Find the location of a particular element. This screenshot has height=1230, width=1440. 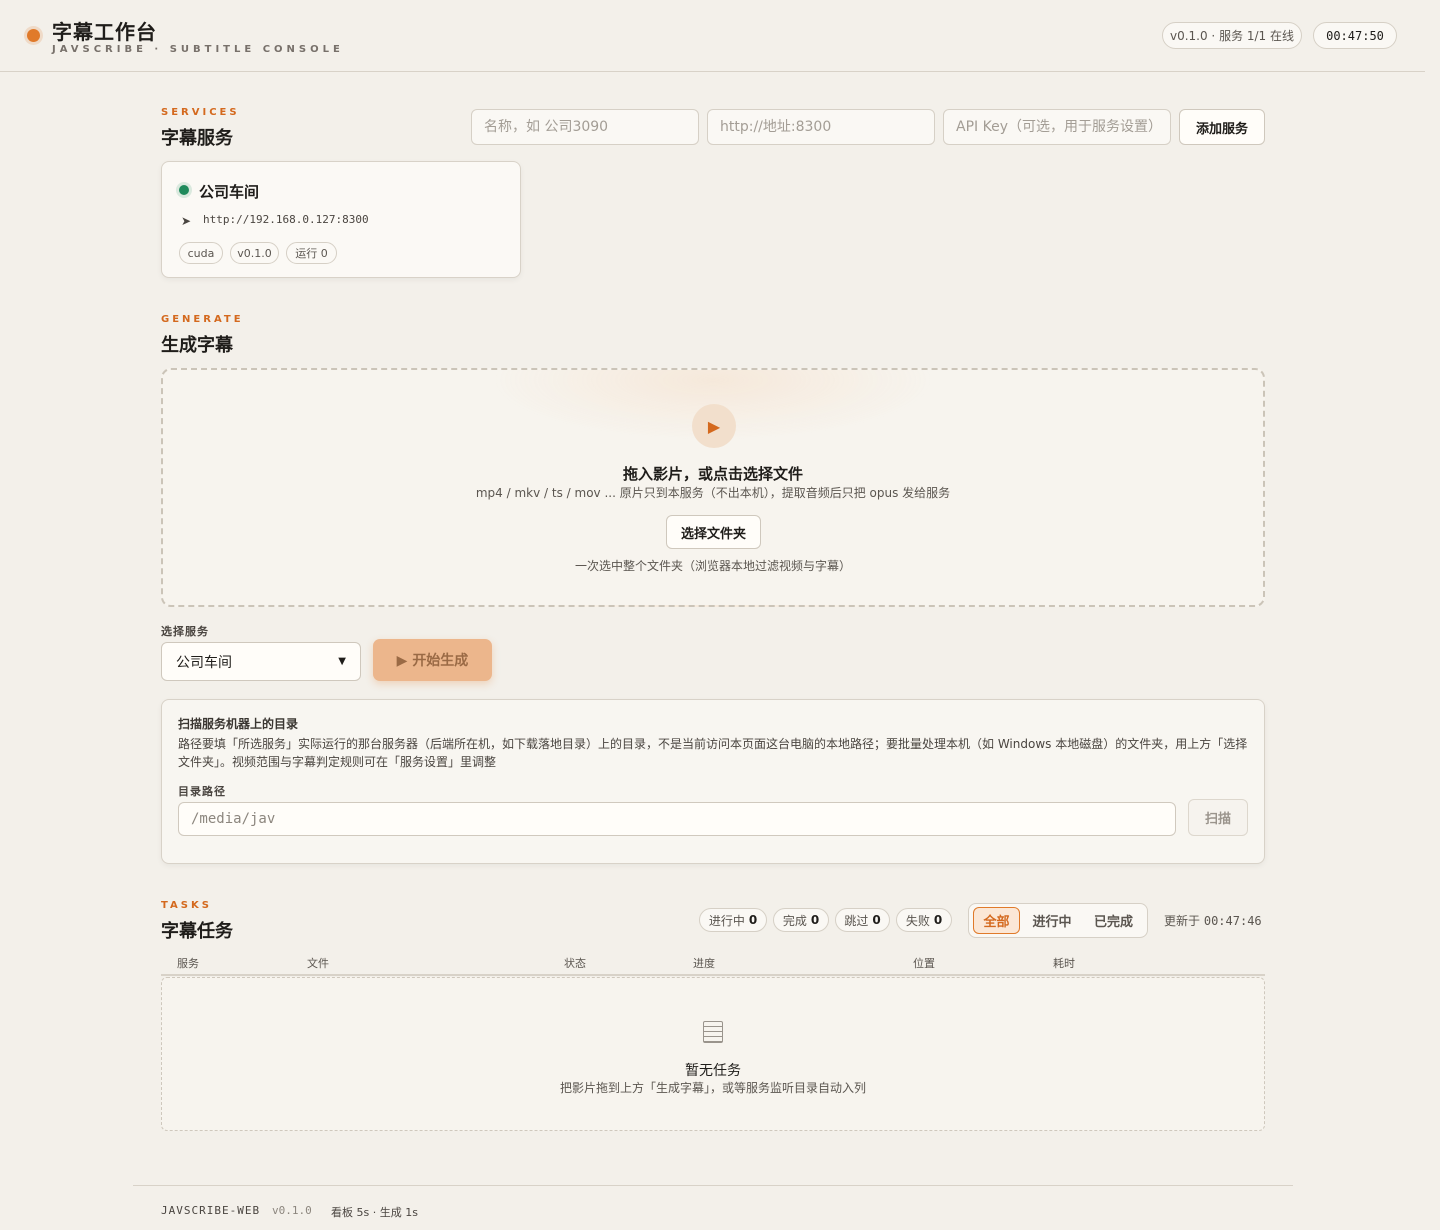

list-icon is located at coordinates (713, 1032).